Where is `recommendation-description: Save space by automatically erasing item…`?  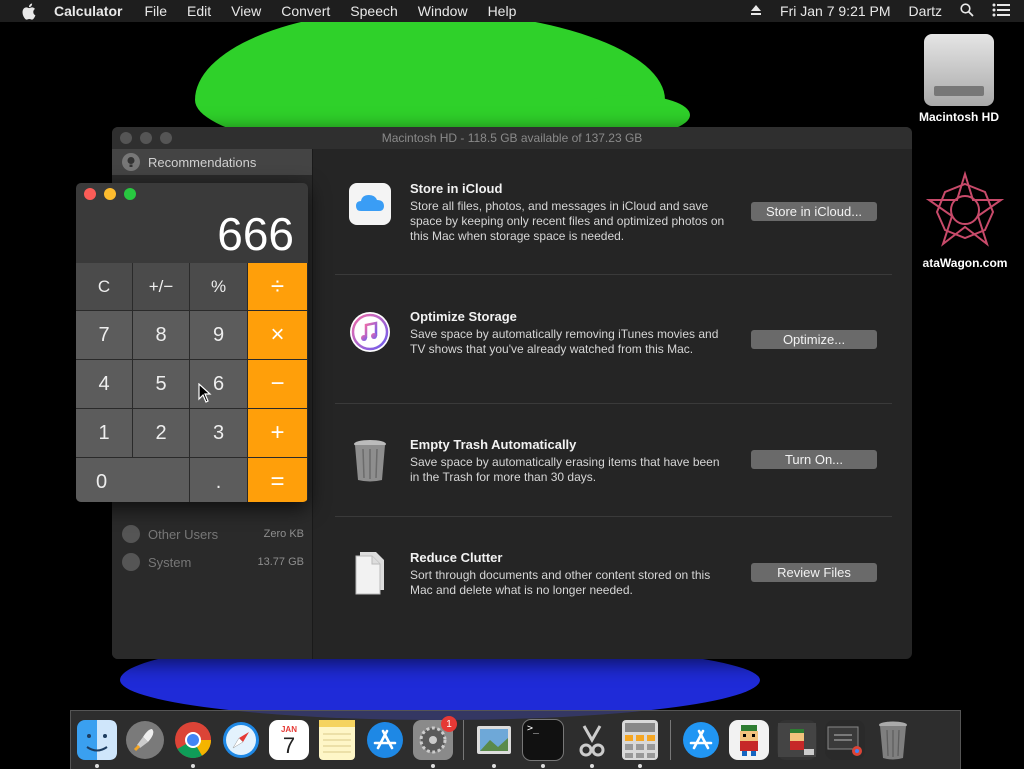 recommendation-description: Save space by automatically erasing item… is located at coordinates (565, 469).